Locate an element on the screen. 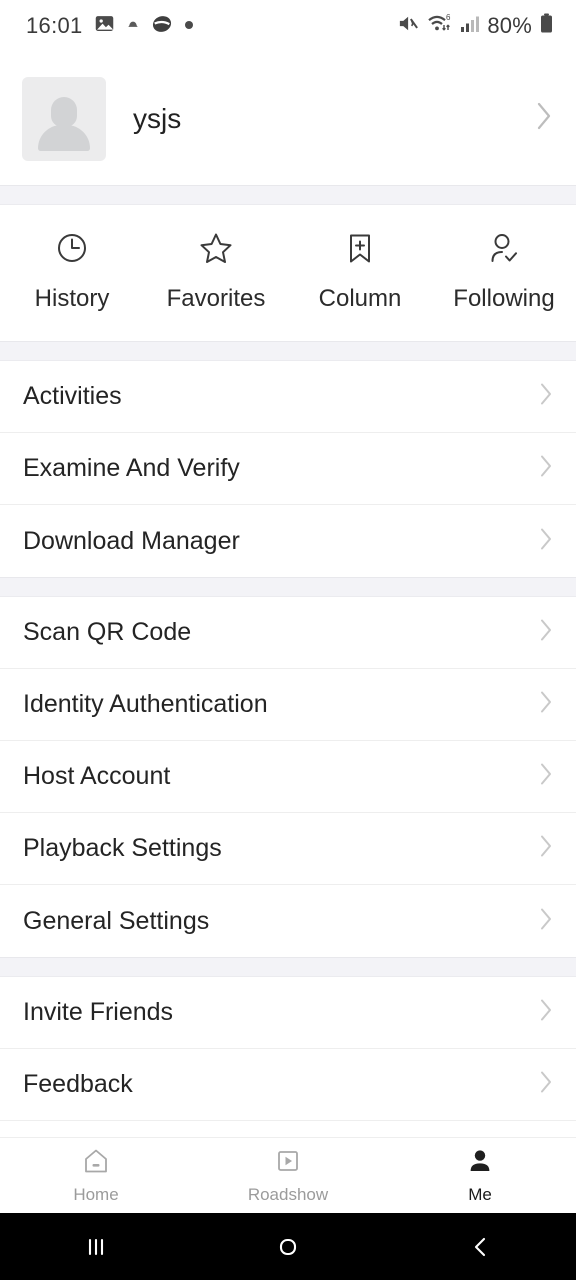 This screenshot has height=1280, width=576. quick-actions-row: History Favorites Column Following is located at coordinates (288, 273).